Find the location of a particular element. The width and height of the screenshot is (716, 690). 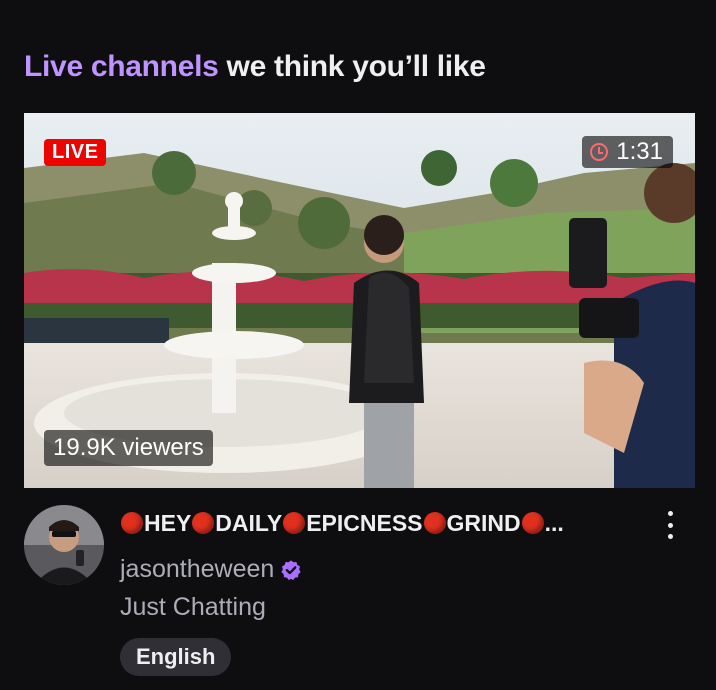

more-options-icon is located at coordinates (670, 525).